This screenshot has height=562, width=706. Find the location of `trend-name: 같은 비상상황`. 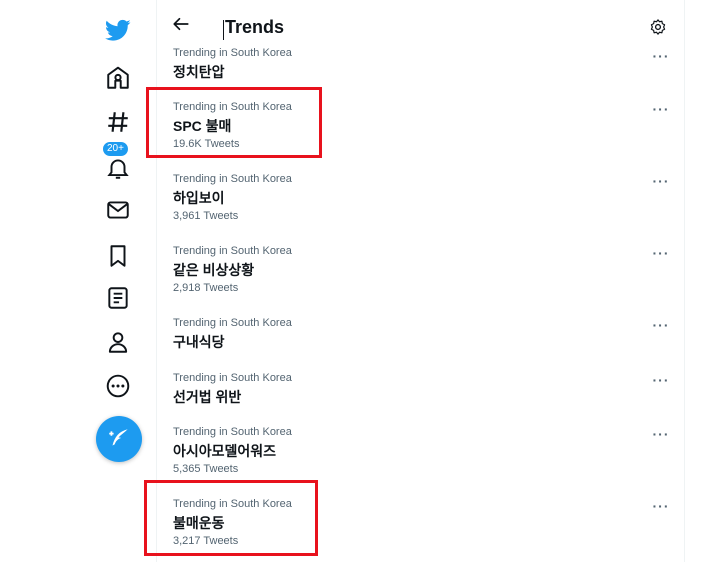

trend-name: 같은 비상상황 is located at coordinates (214, 270).